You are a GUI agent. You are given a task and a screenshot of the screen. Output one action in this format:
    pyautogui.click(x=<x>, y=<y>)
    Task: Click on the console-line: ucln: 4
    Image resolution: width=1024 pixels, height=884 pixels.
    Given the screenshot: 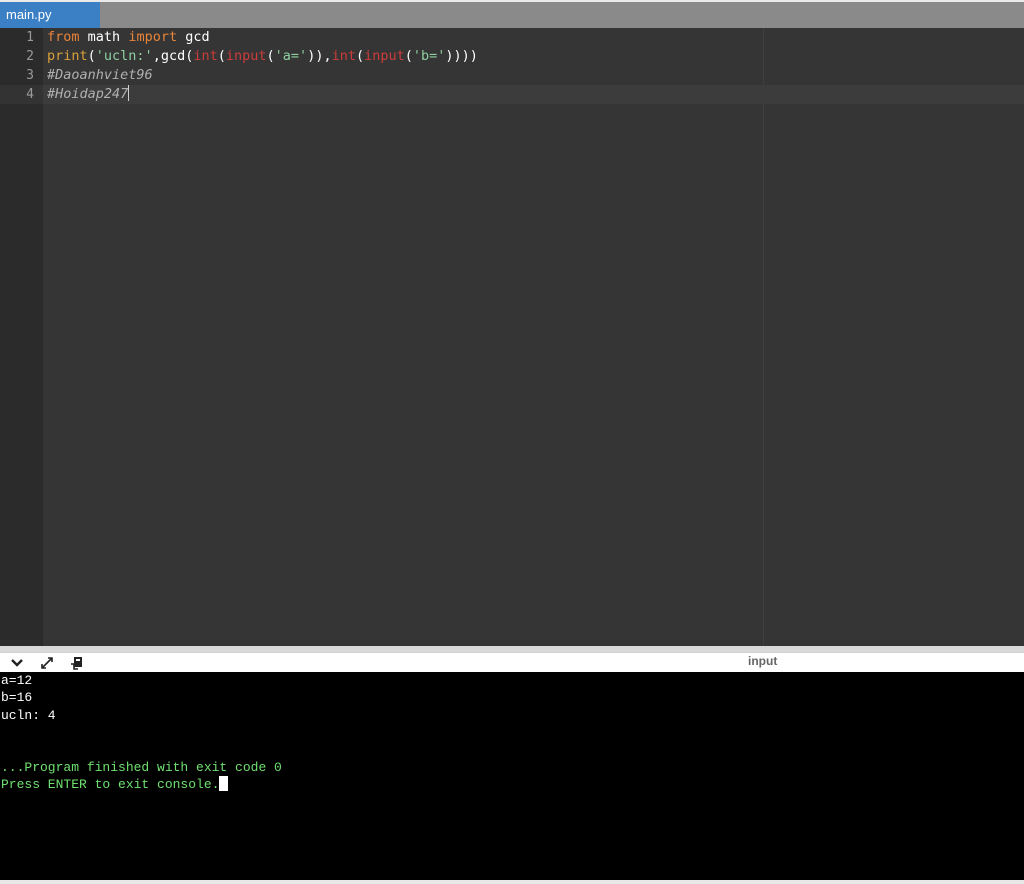 What is the action you would take?
    pyautogui.click(x=28, y=715)
    